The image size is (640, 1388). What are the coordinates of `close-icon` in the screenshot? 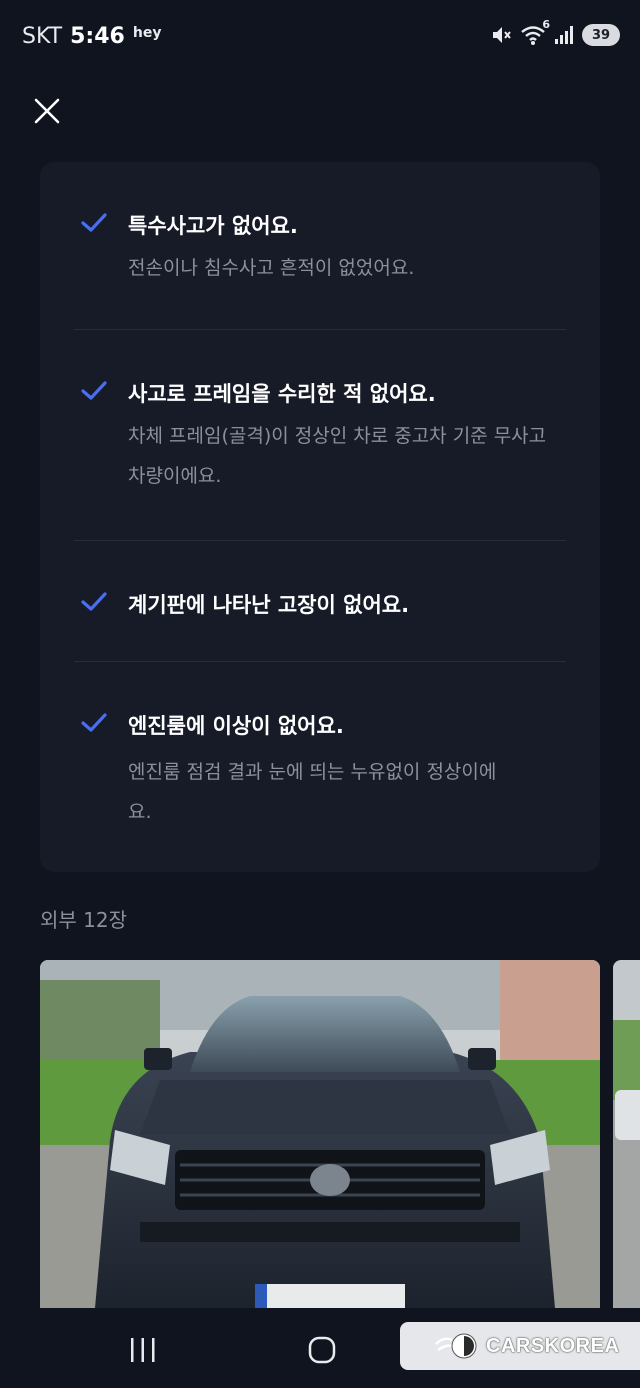 It's located at (47, 111).